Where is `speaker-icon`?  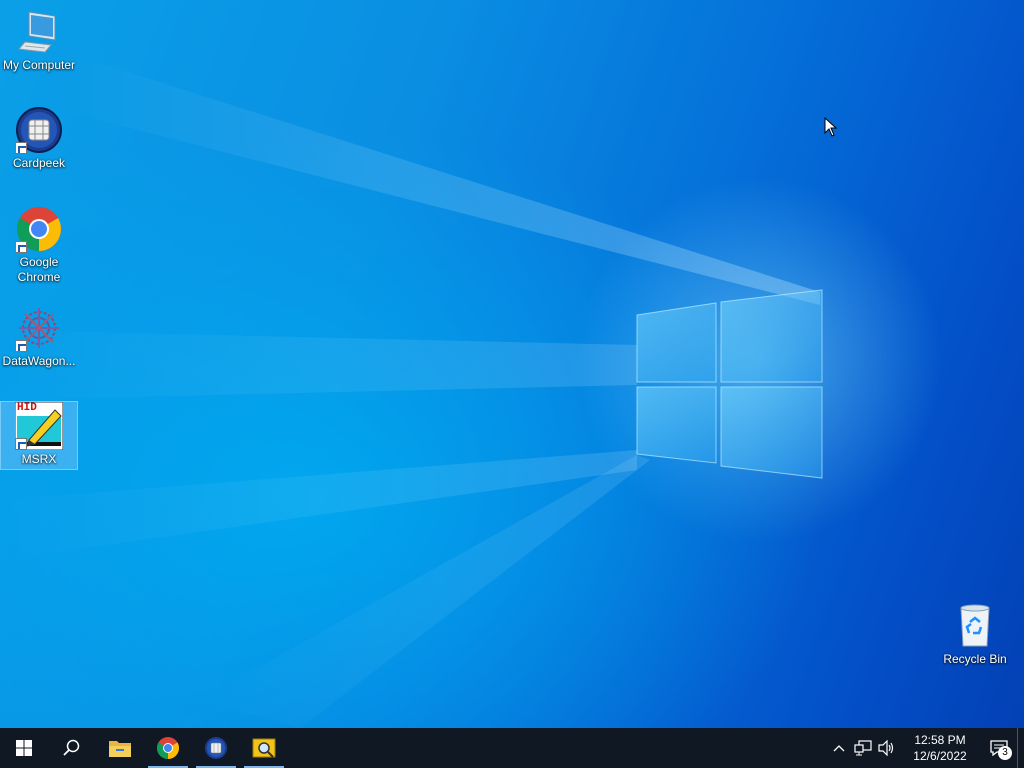 speaker-icon is located at coordinates (886, 748).